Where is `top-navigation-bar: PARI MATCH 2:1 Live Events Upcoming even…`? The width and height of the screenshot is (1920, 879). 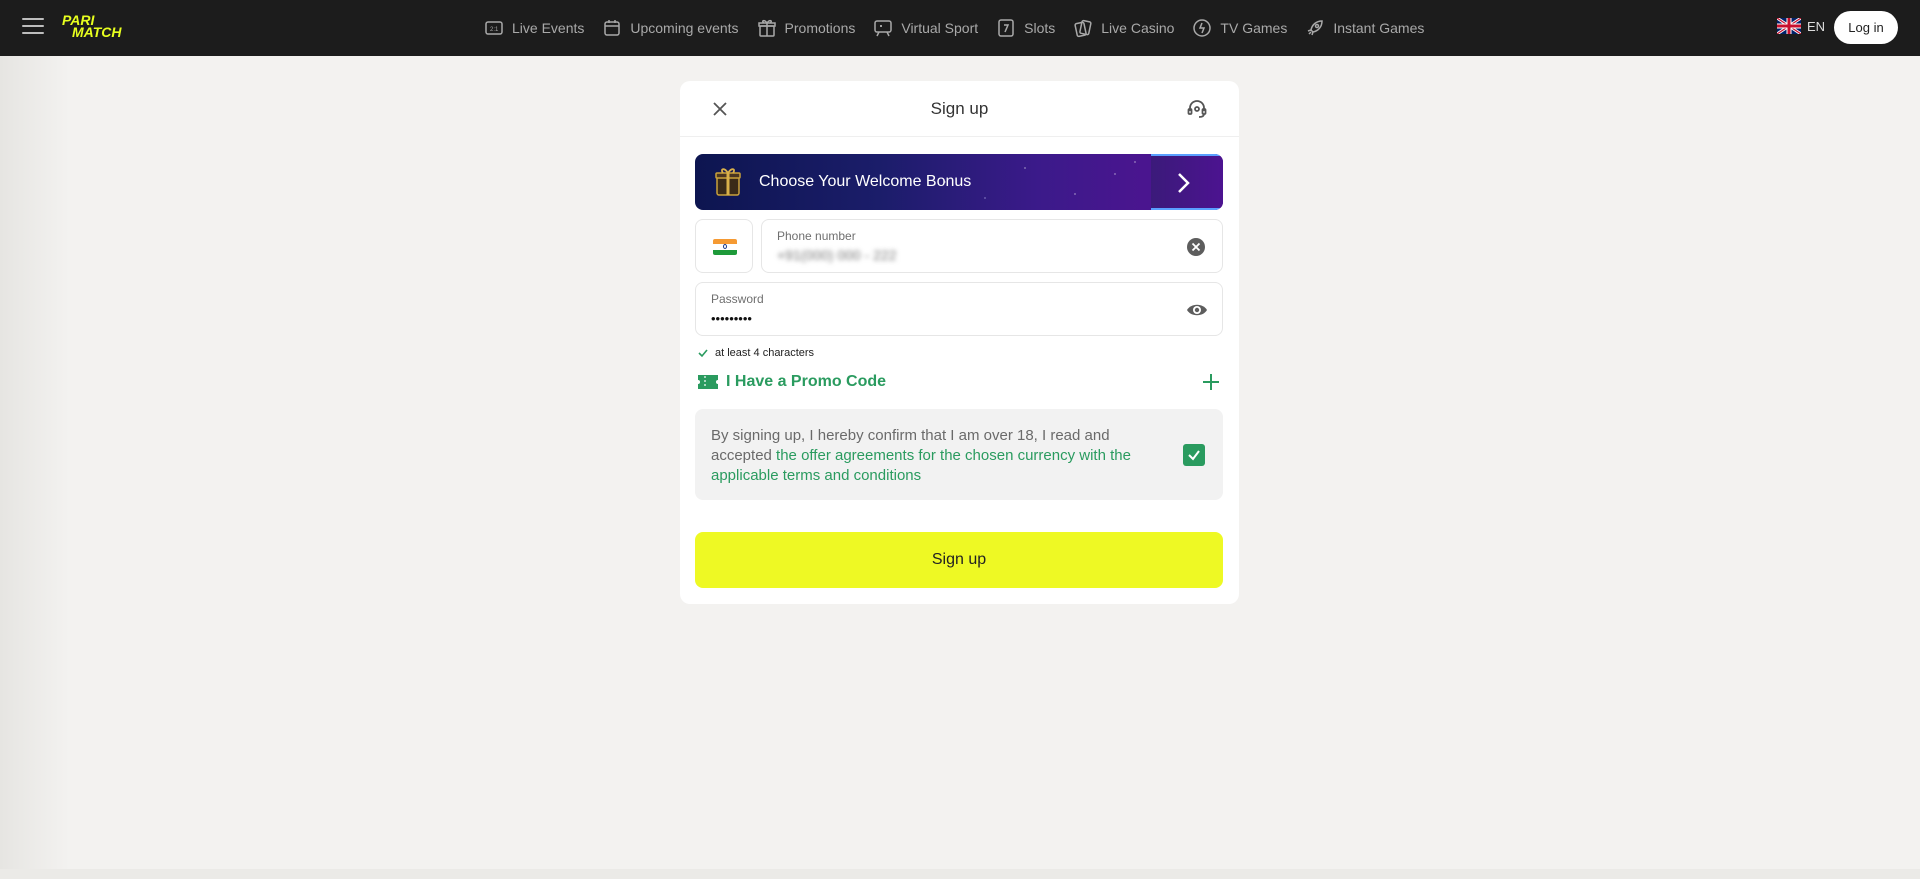
top-navigation-bar: PARI MATCH 2:1 Live Events Upcoming even… is located at coordinates (960, 28).